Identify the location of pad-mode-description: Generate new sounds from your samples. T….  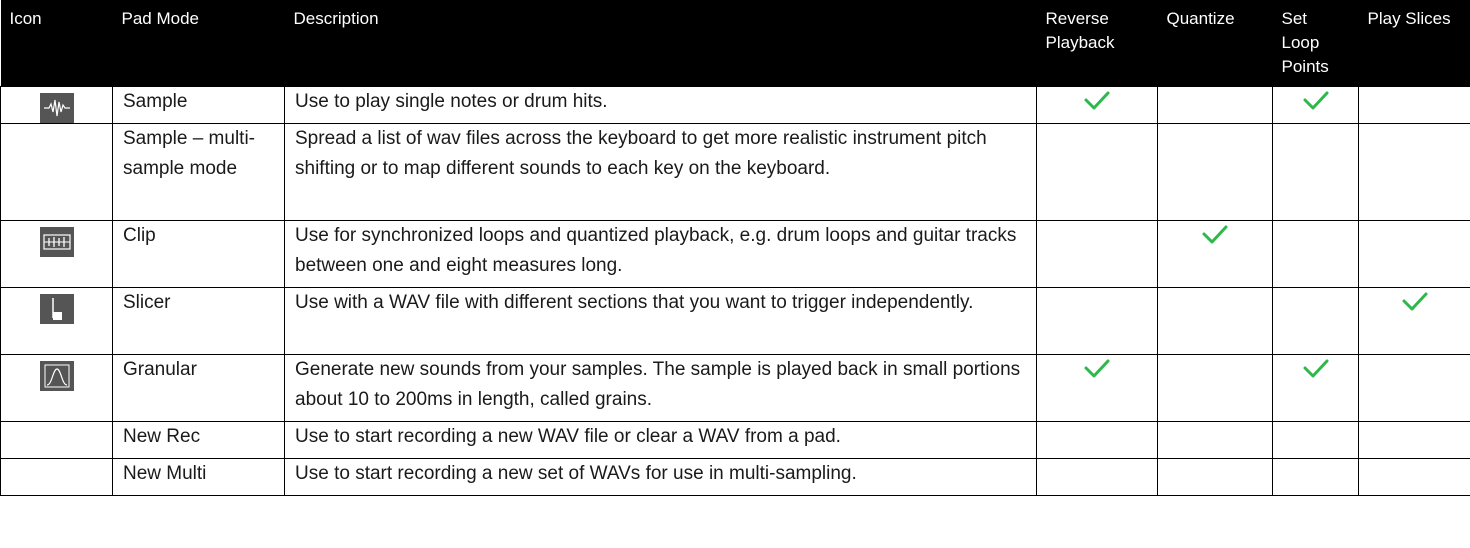
(660, 388).